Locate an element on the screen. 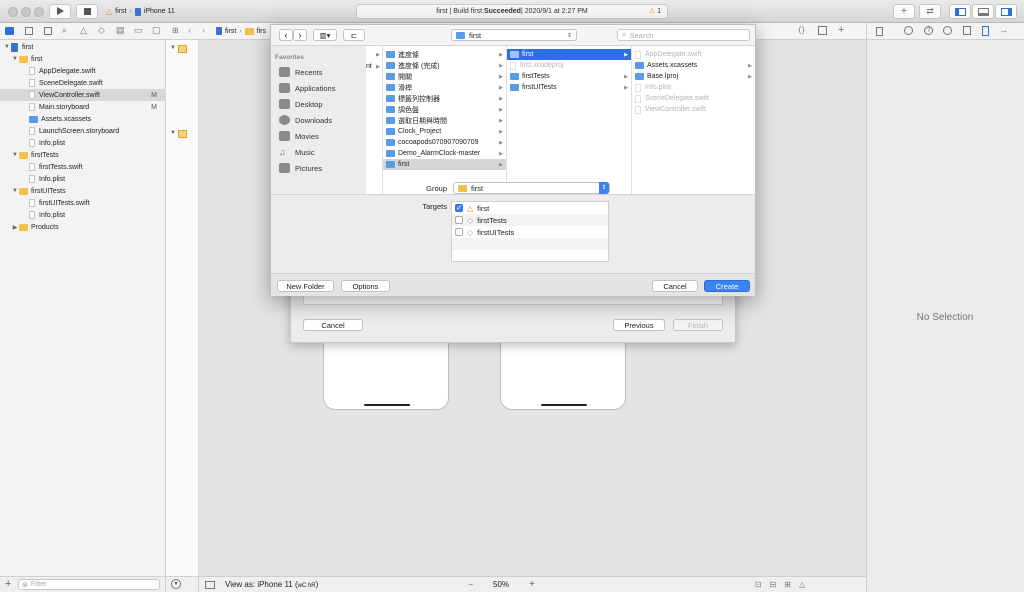  target-row-firstuitests: ◇ firstUITests is located at coordinates (530, 232).